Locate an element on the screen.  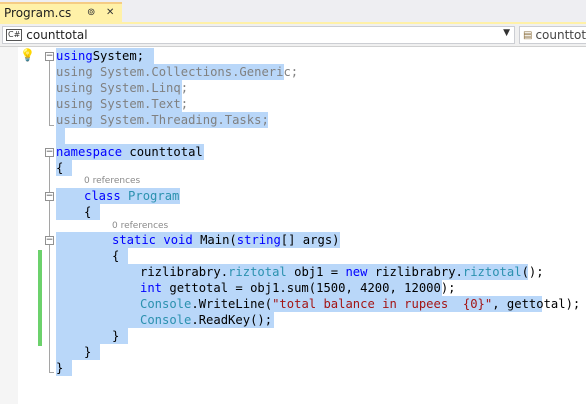
code-line: Console.ReadKey(); is located at coordinates (206, 320).